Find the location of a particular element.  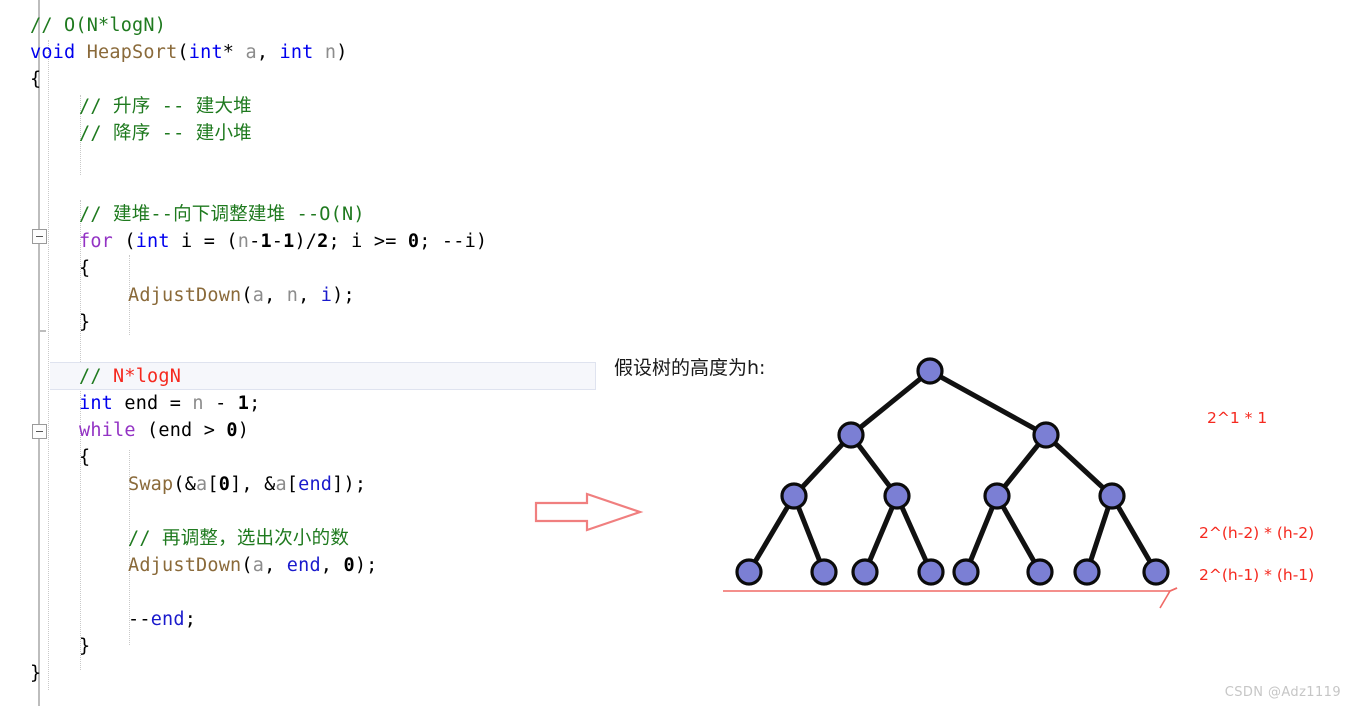

code-line: // 再调整，选出次小的数 is located at coordinates (238, 538).